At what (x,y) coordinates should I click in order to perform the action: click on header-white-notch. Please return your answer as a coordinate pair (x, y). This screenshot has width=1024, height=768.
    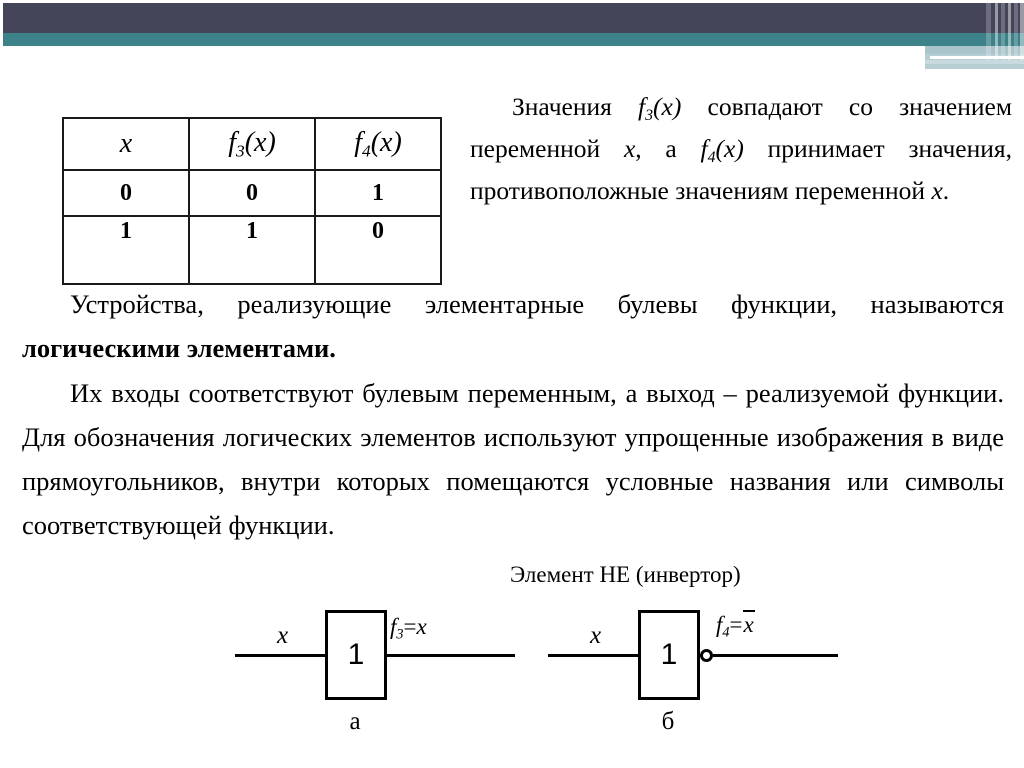
    Looking at the image, I should click on (462, 50).